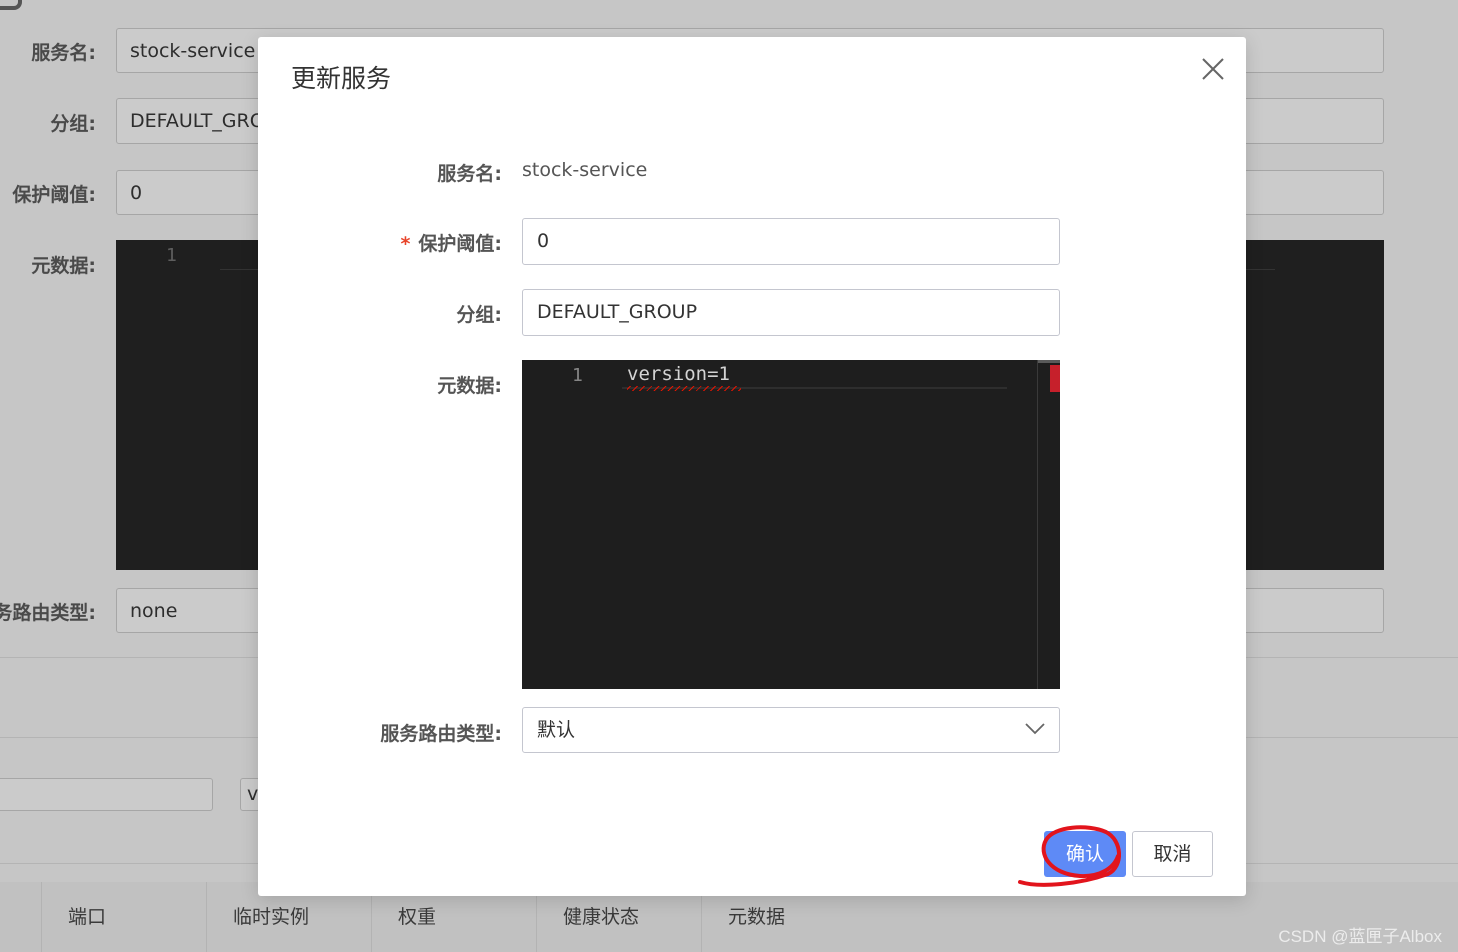  What do you see at coordinates (1055, 378) in the screenshot?
I see `scrollbar-error-marker` at bounding box center [1055, 378].